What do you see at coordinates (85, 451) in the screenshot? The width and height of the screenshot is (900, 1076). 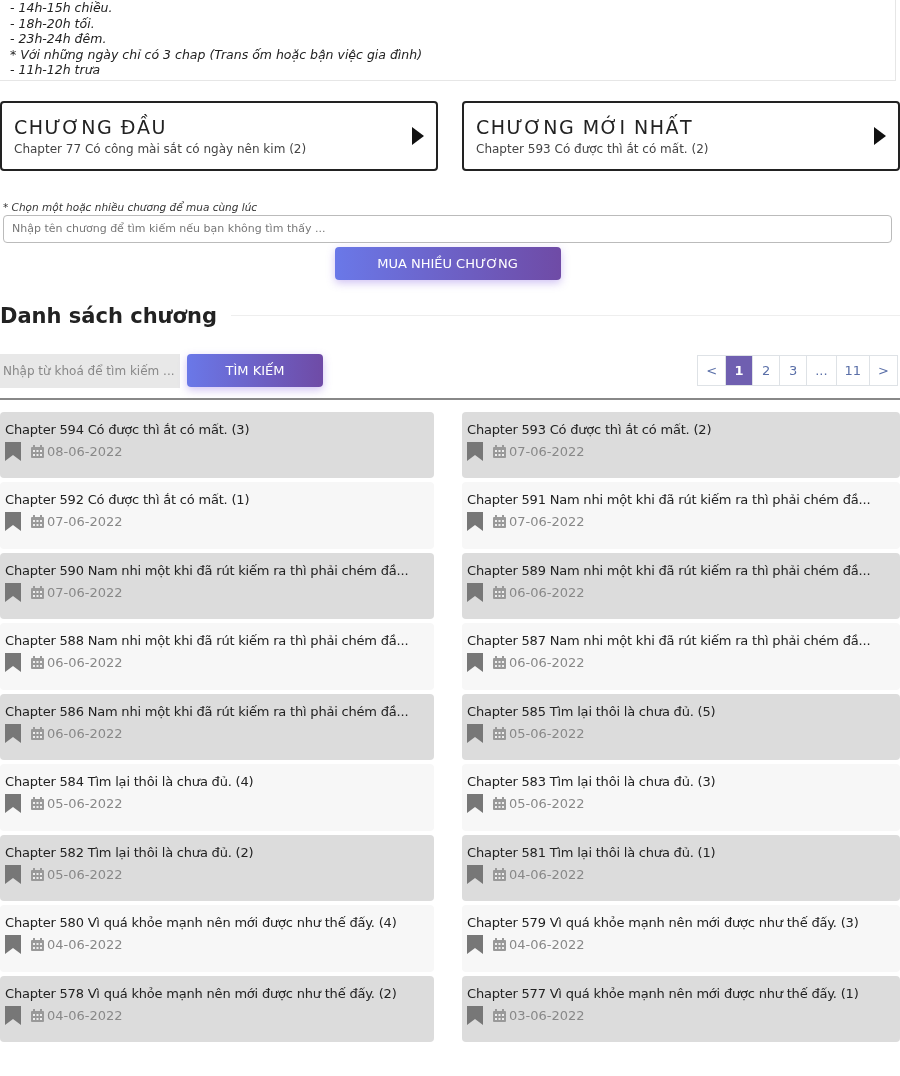 I see `chapter-date: 08-06-2022` at bounding box center [85, 451].